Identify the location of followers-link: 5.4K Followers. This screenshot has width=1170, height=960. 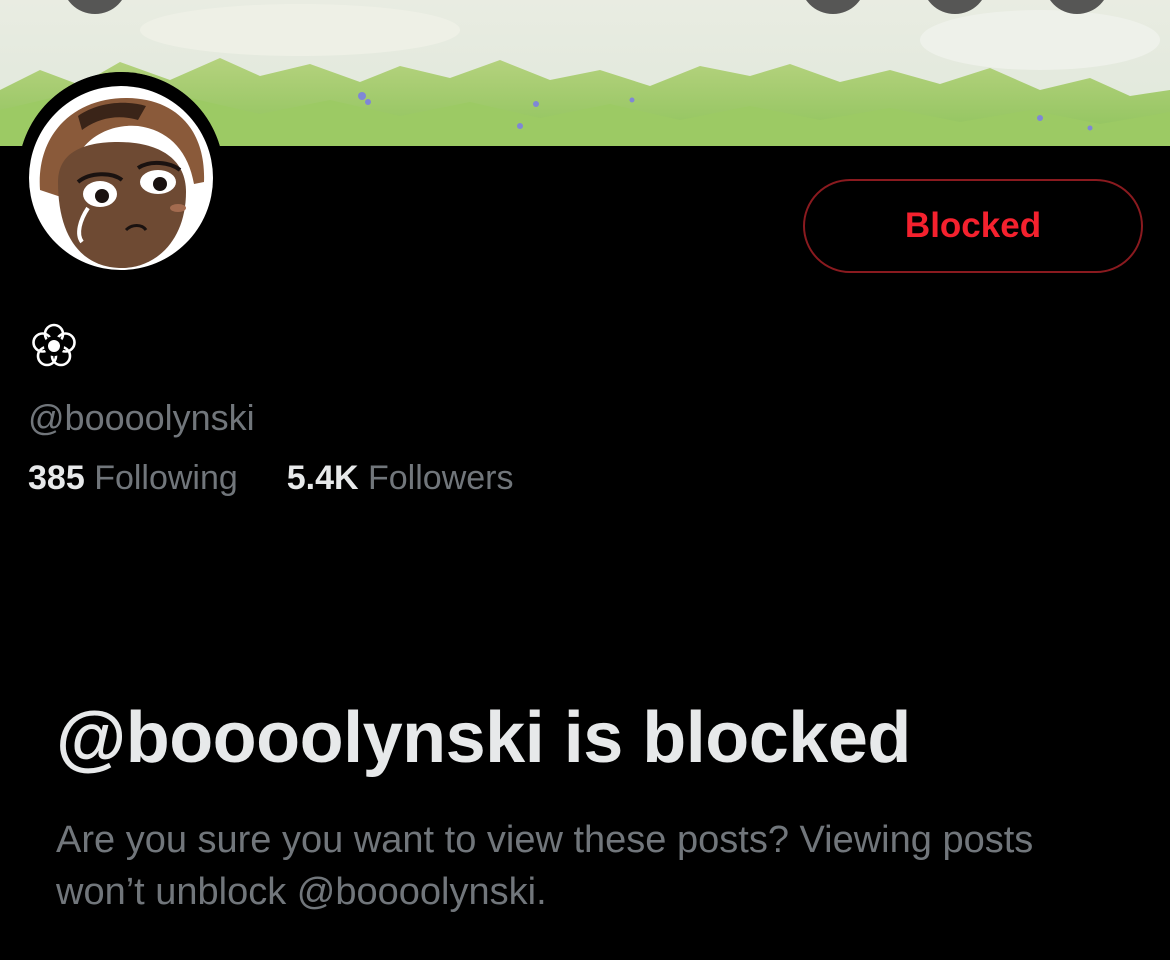
(400, 478).